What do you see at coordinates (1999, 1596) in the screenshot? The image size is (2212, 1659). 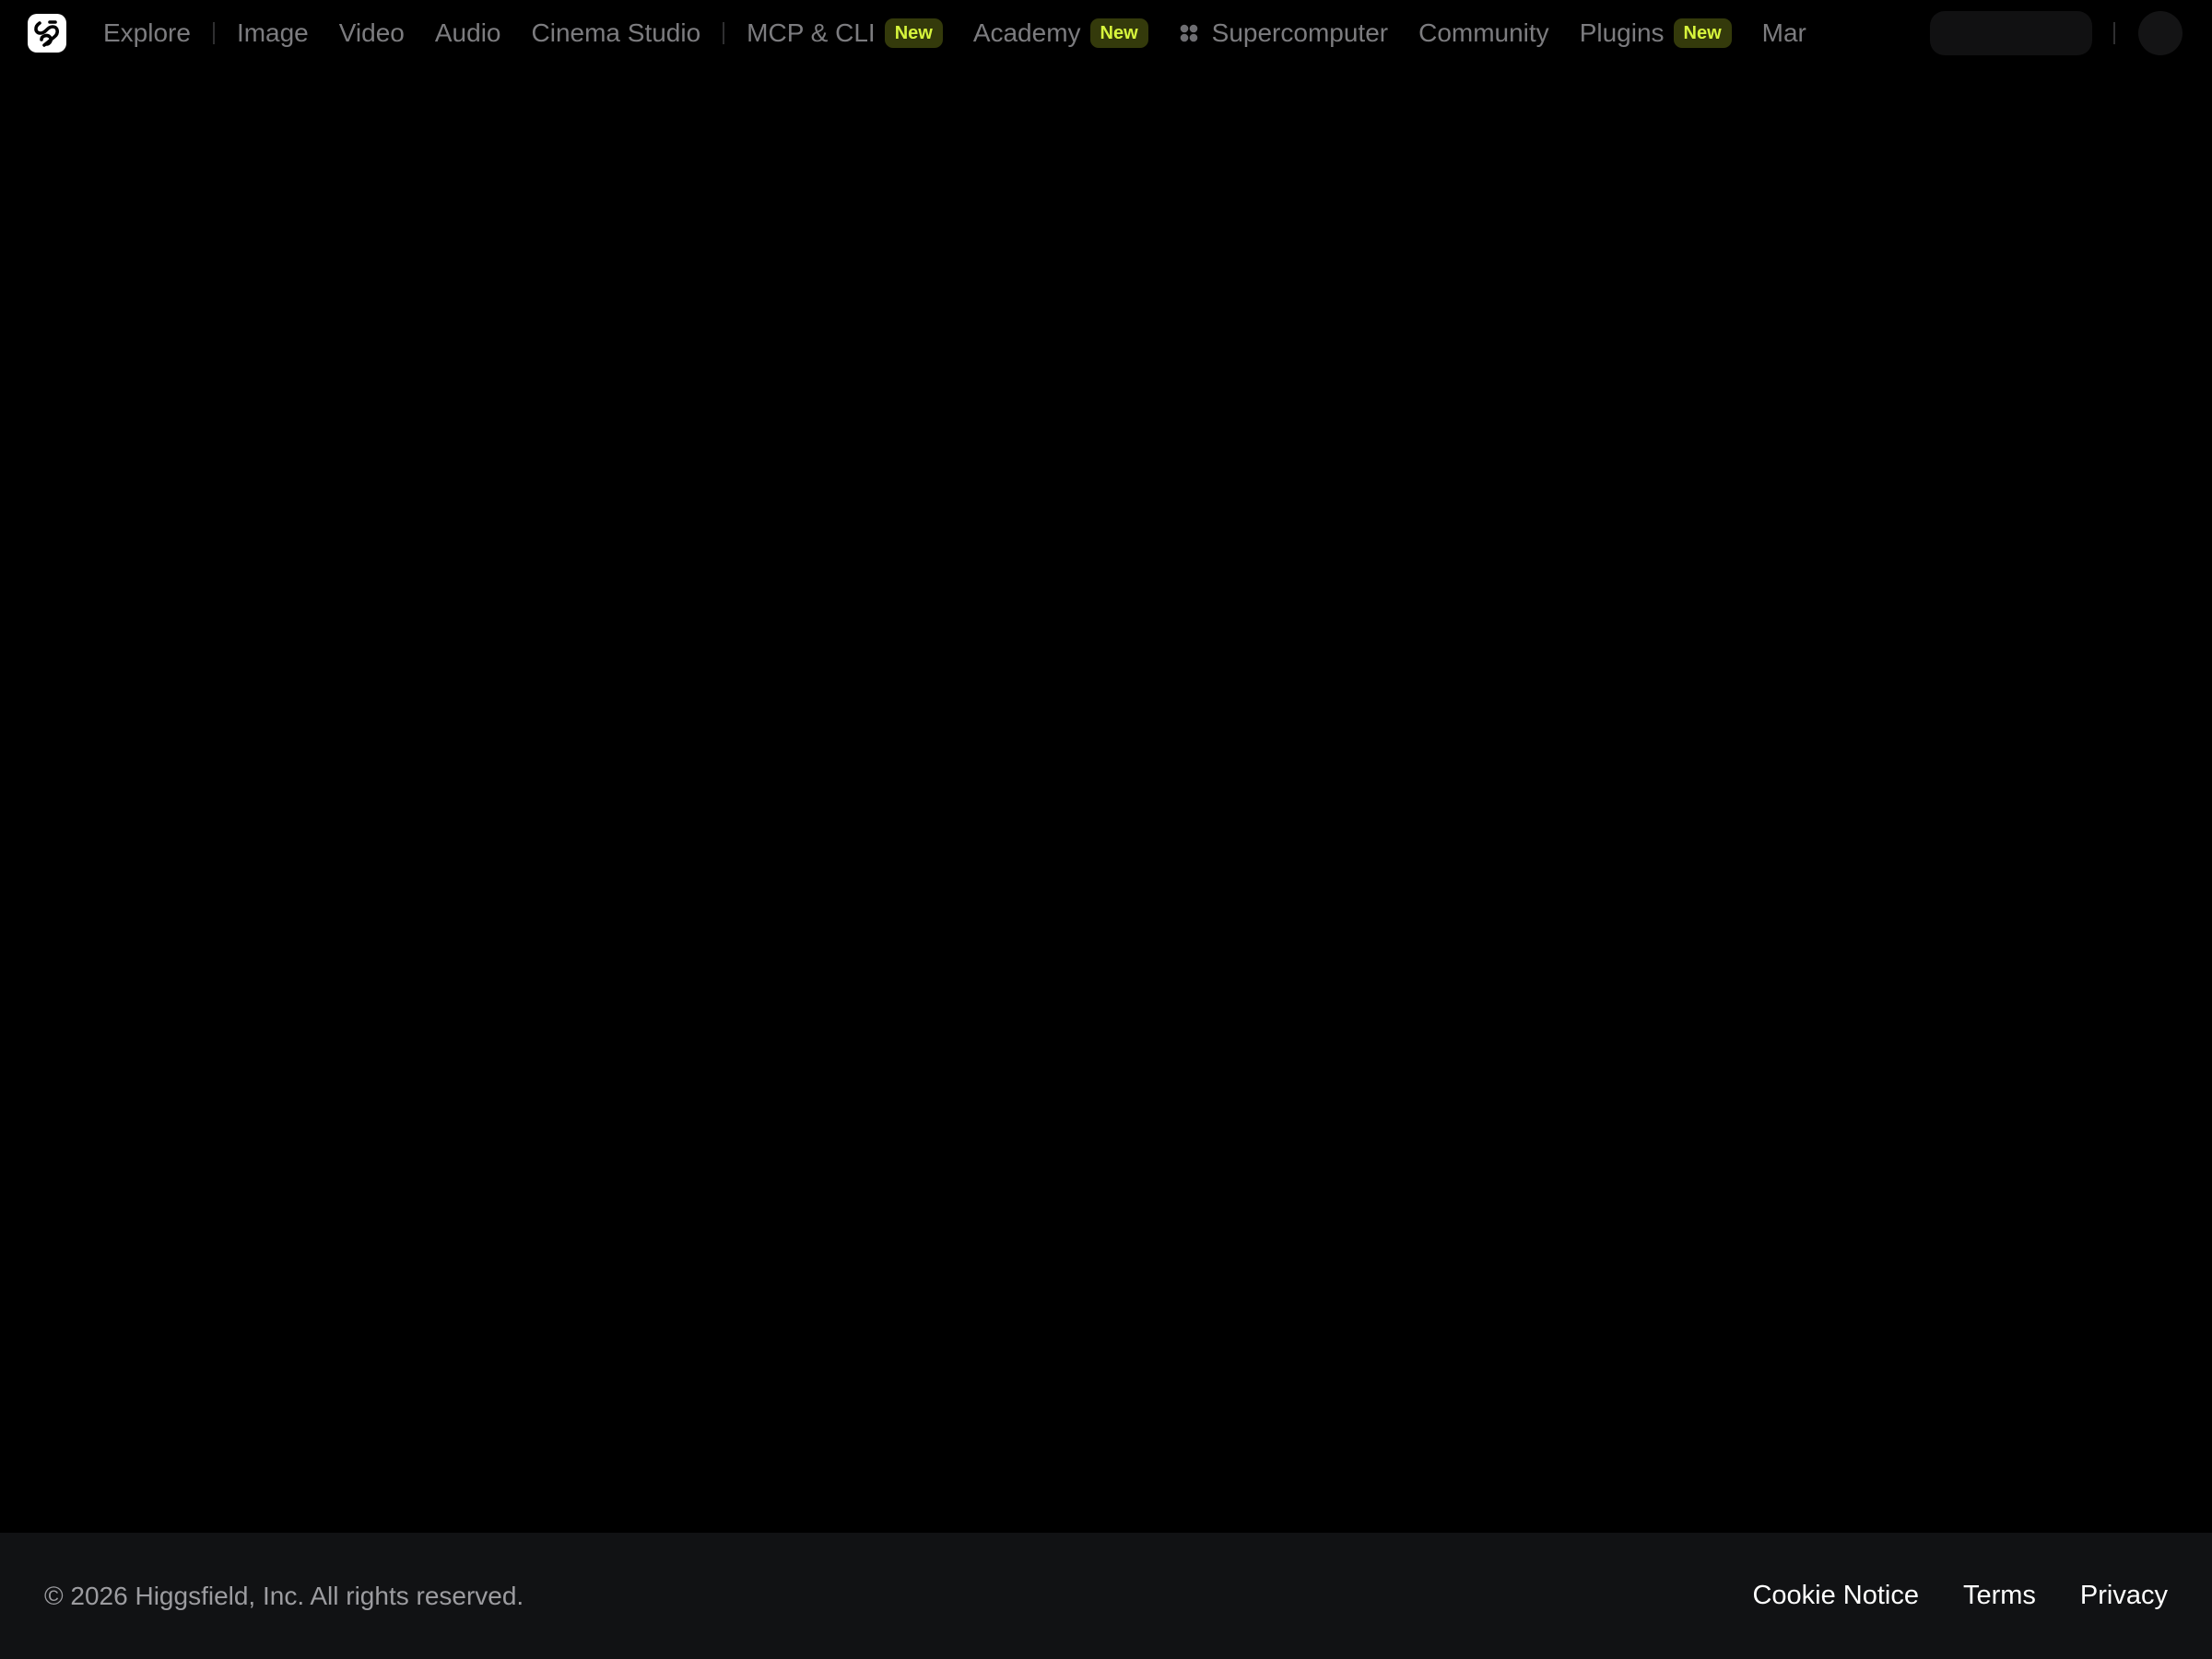 I see `terms-link: Terms` at bounding box center [1999, 1596].